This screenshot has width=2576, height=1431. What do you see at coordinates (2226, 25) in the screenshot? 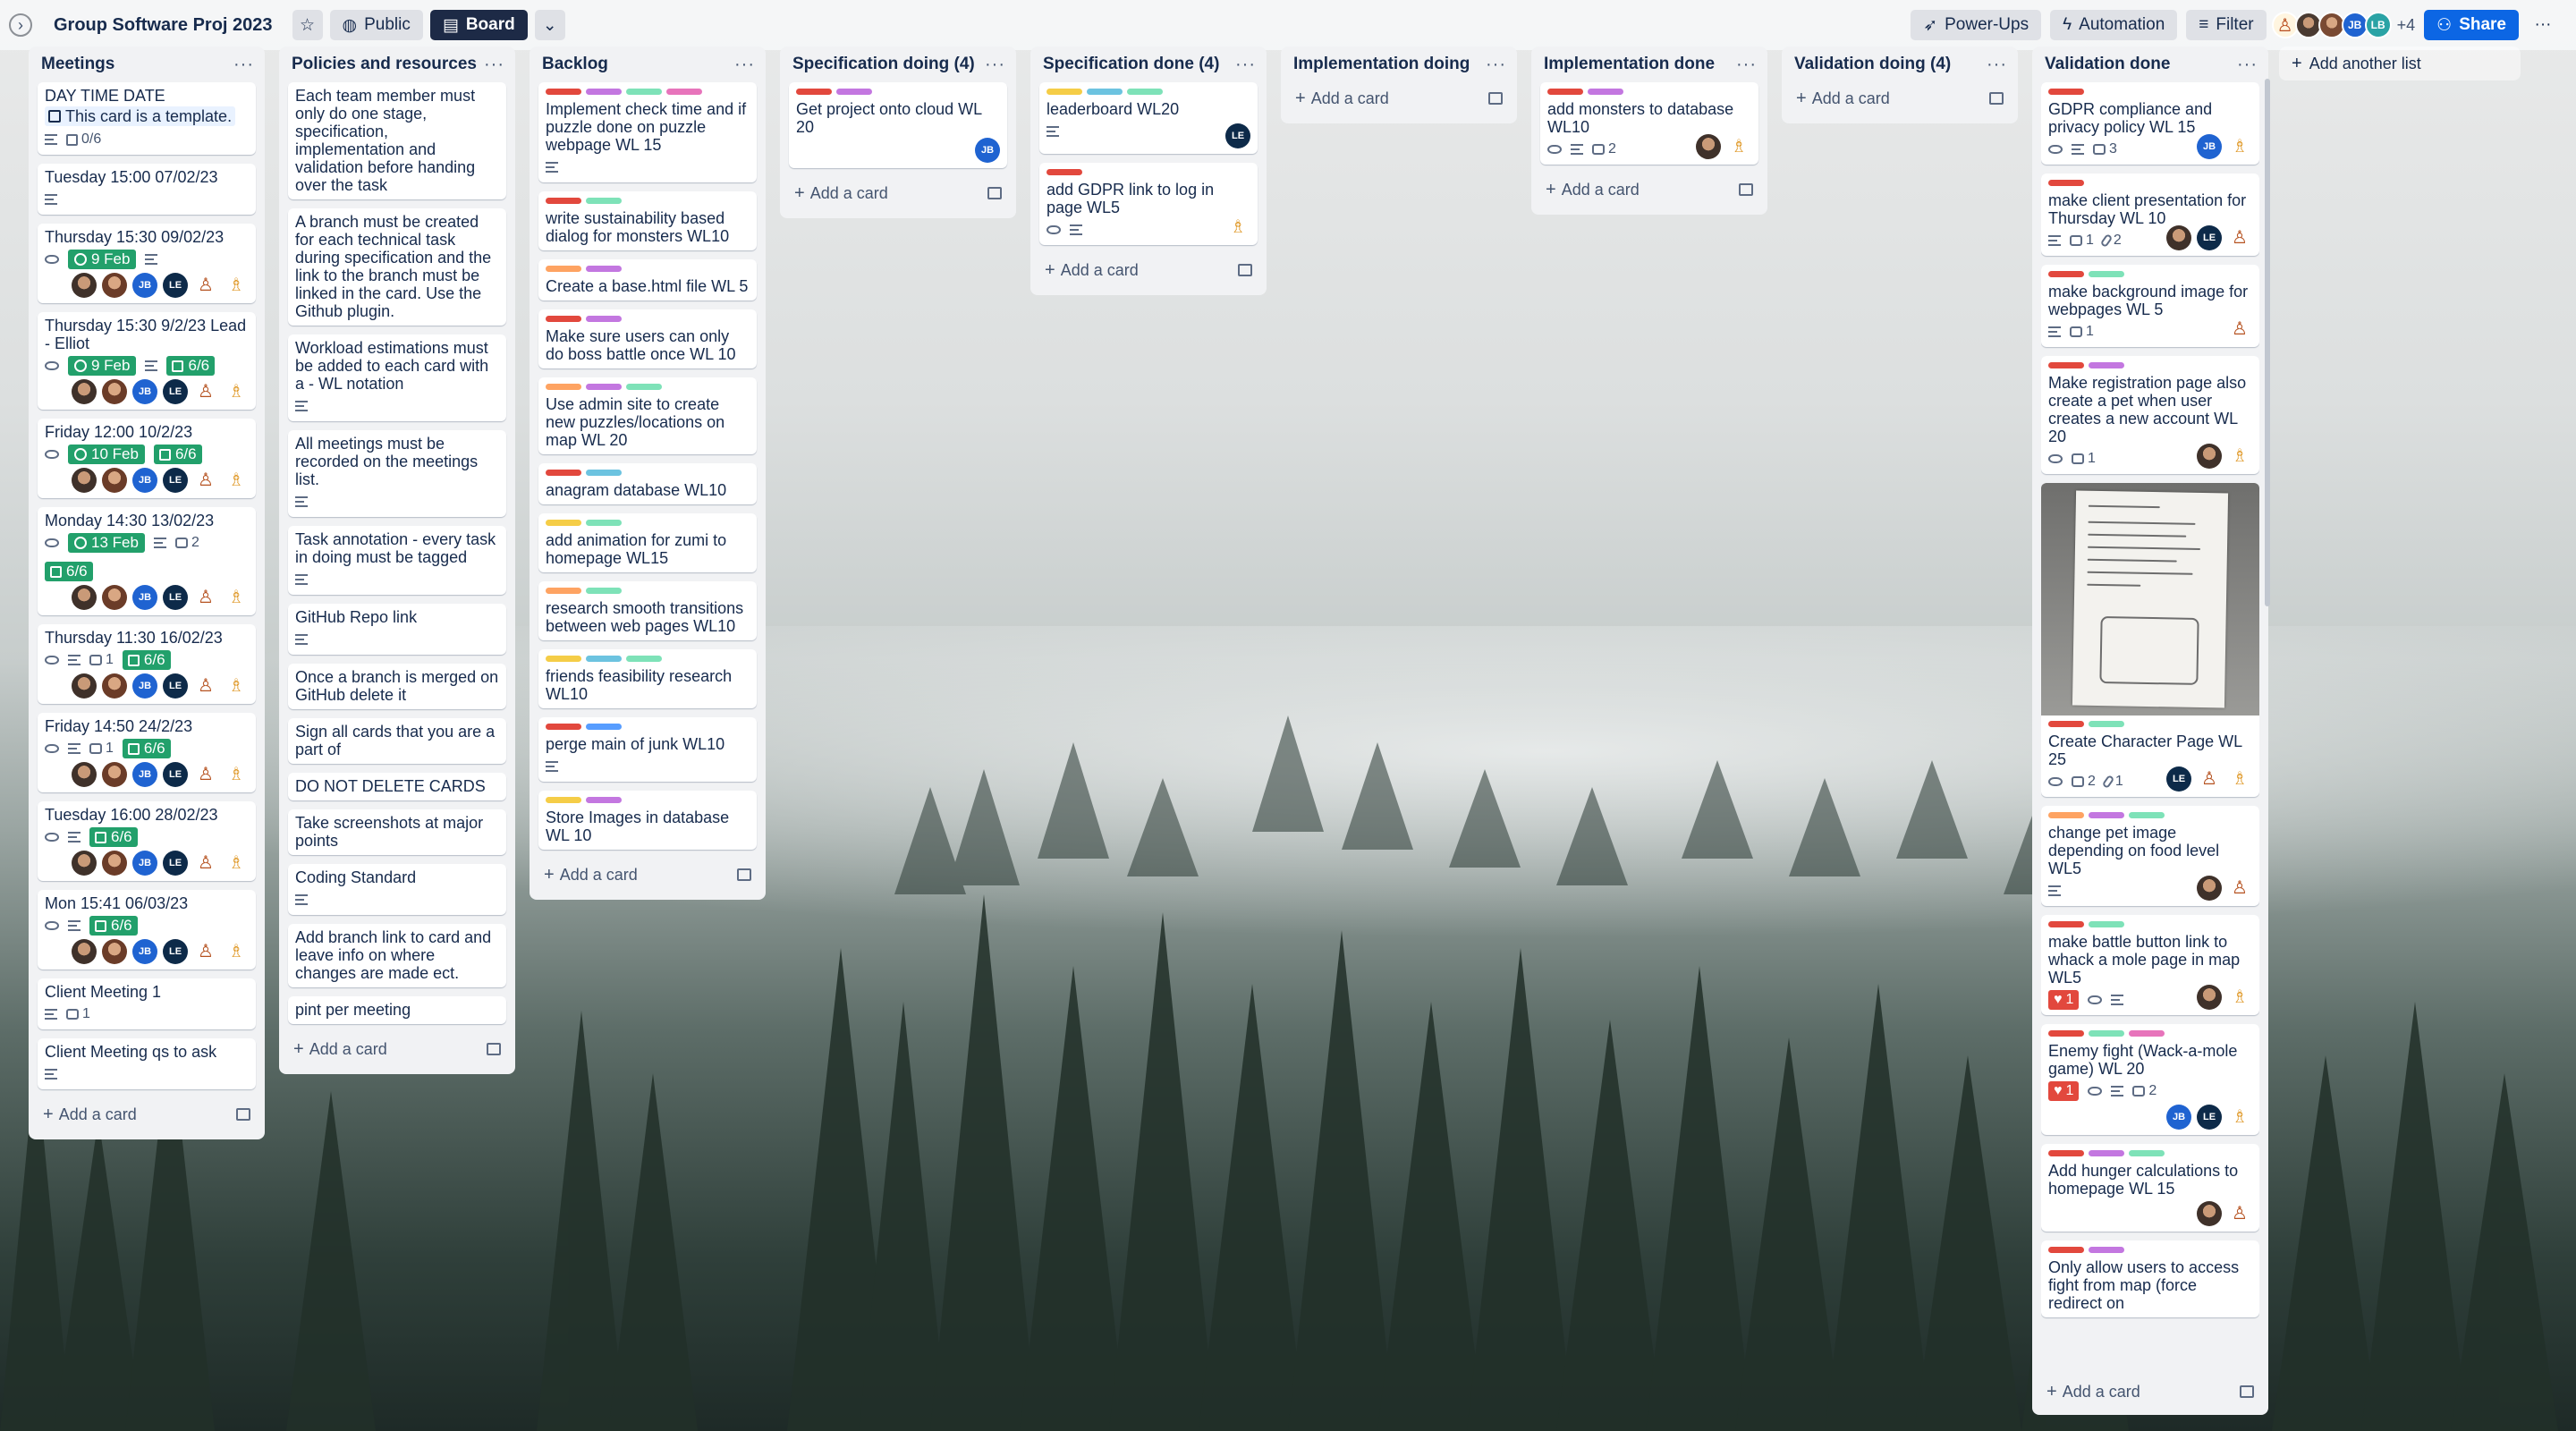
I see `filter-button: ≡ Filter` at bounding box center [2226, 25].